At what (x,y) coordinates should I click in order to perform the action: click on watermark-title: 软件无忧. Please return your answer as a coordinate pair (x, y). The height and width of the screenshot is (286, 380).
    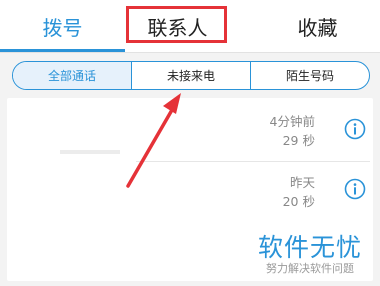
    Looking at the image, I should click on (310, 247).